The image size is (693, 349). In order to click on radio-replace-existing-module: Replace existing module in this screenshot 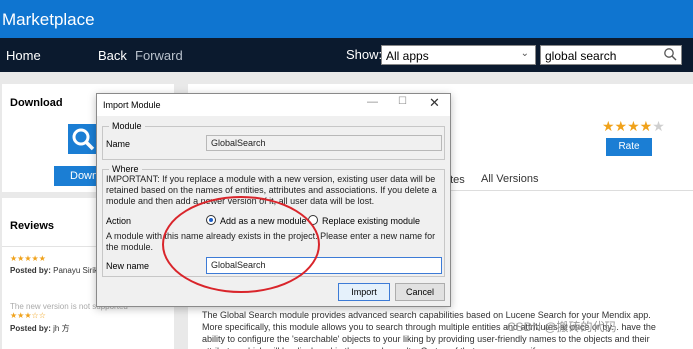, I will do `click(364, 220)`.